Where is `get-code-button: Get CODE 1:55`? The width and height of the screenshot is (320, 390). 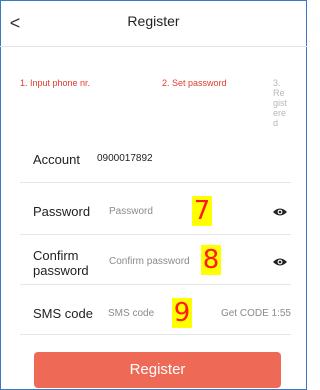
get-code-button: Get CODE 1:55 is located at coordinates (256, 313).